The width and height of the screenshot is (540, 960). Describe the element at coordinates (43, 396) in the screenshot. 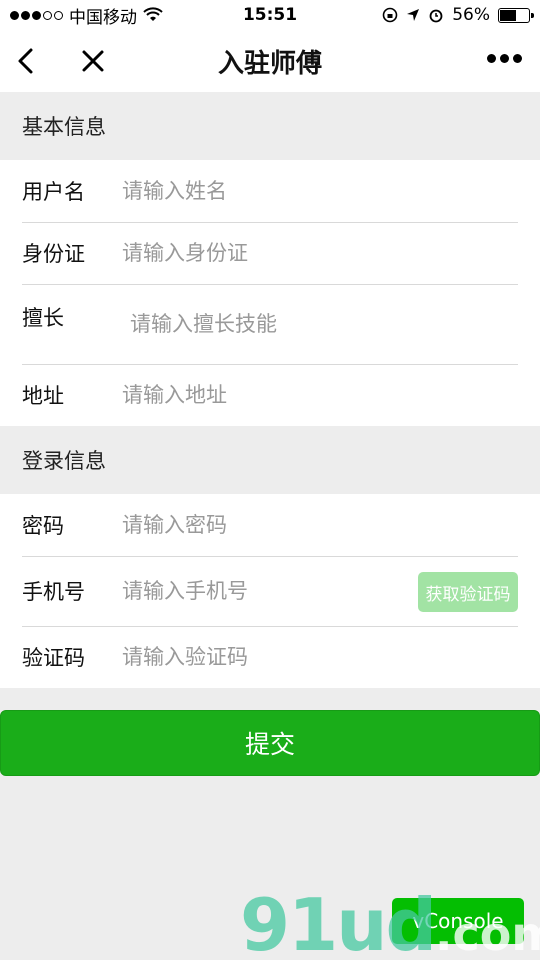

I see `address-label: 地址` at that location.